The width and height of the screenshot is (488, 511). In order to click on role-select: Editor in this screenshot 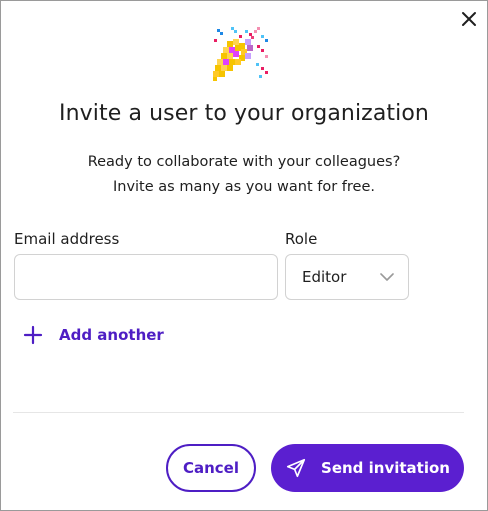, I will do `click(347, 277)`.